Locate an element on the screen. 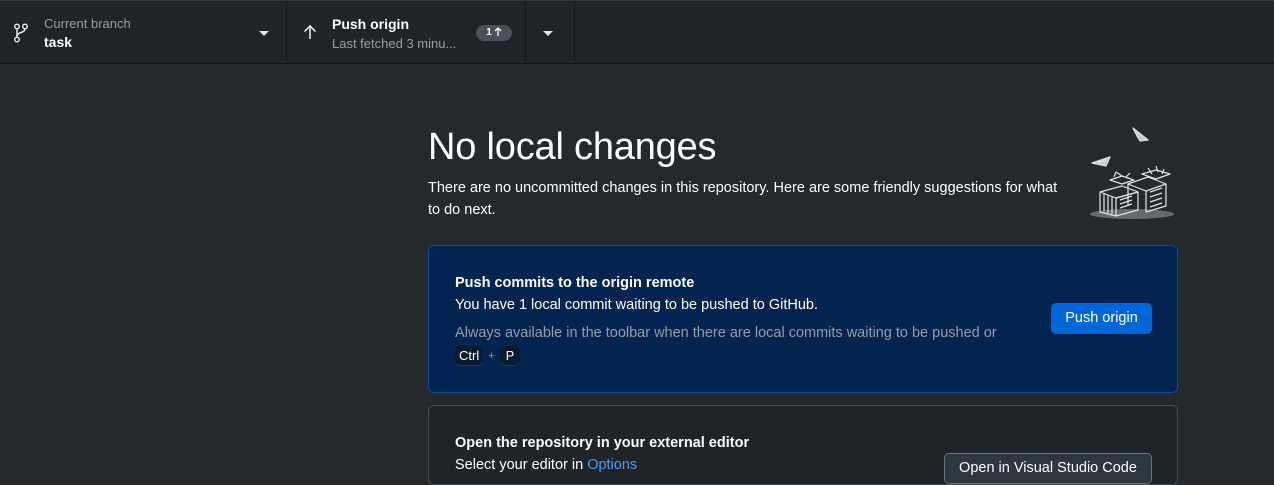 Image resolution: width=1274 pixels, height=485 pixels. options-link: Options is located at coordinates (612, 465).